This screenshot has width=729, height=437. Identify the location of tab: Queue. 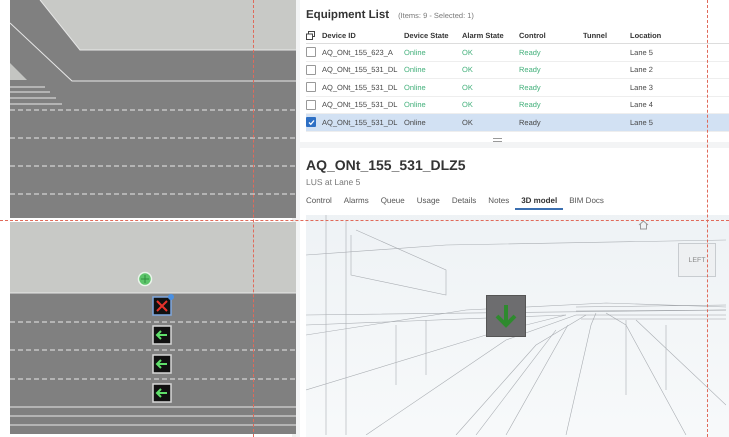
(392, 202).